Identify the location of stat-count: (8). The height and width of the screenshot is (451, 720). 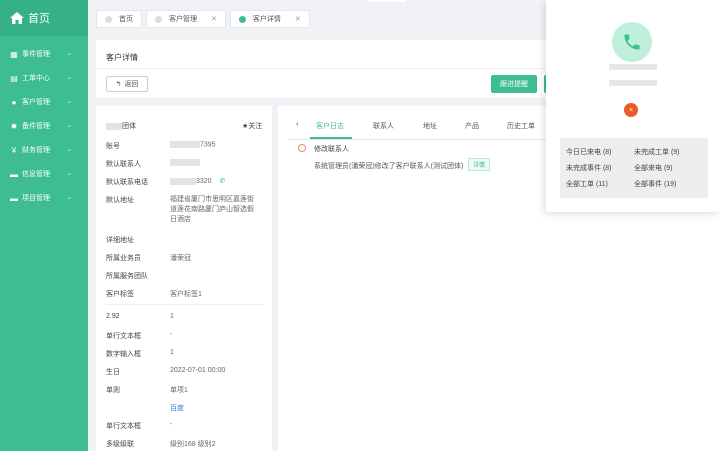
(607, 168).